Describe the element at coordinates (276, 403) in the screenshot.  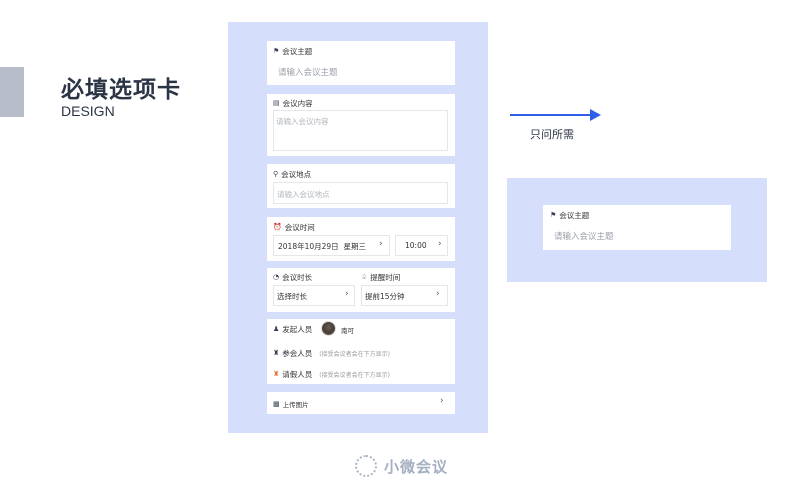
I see `image-icon: ▩` at that location.